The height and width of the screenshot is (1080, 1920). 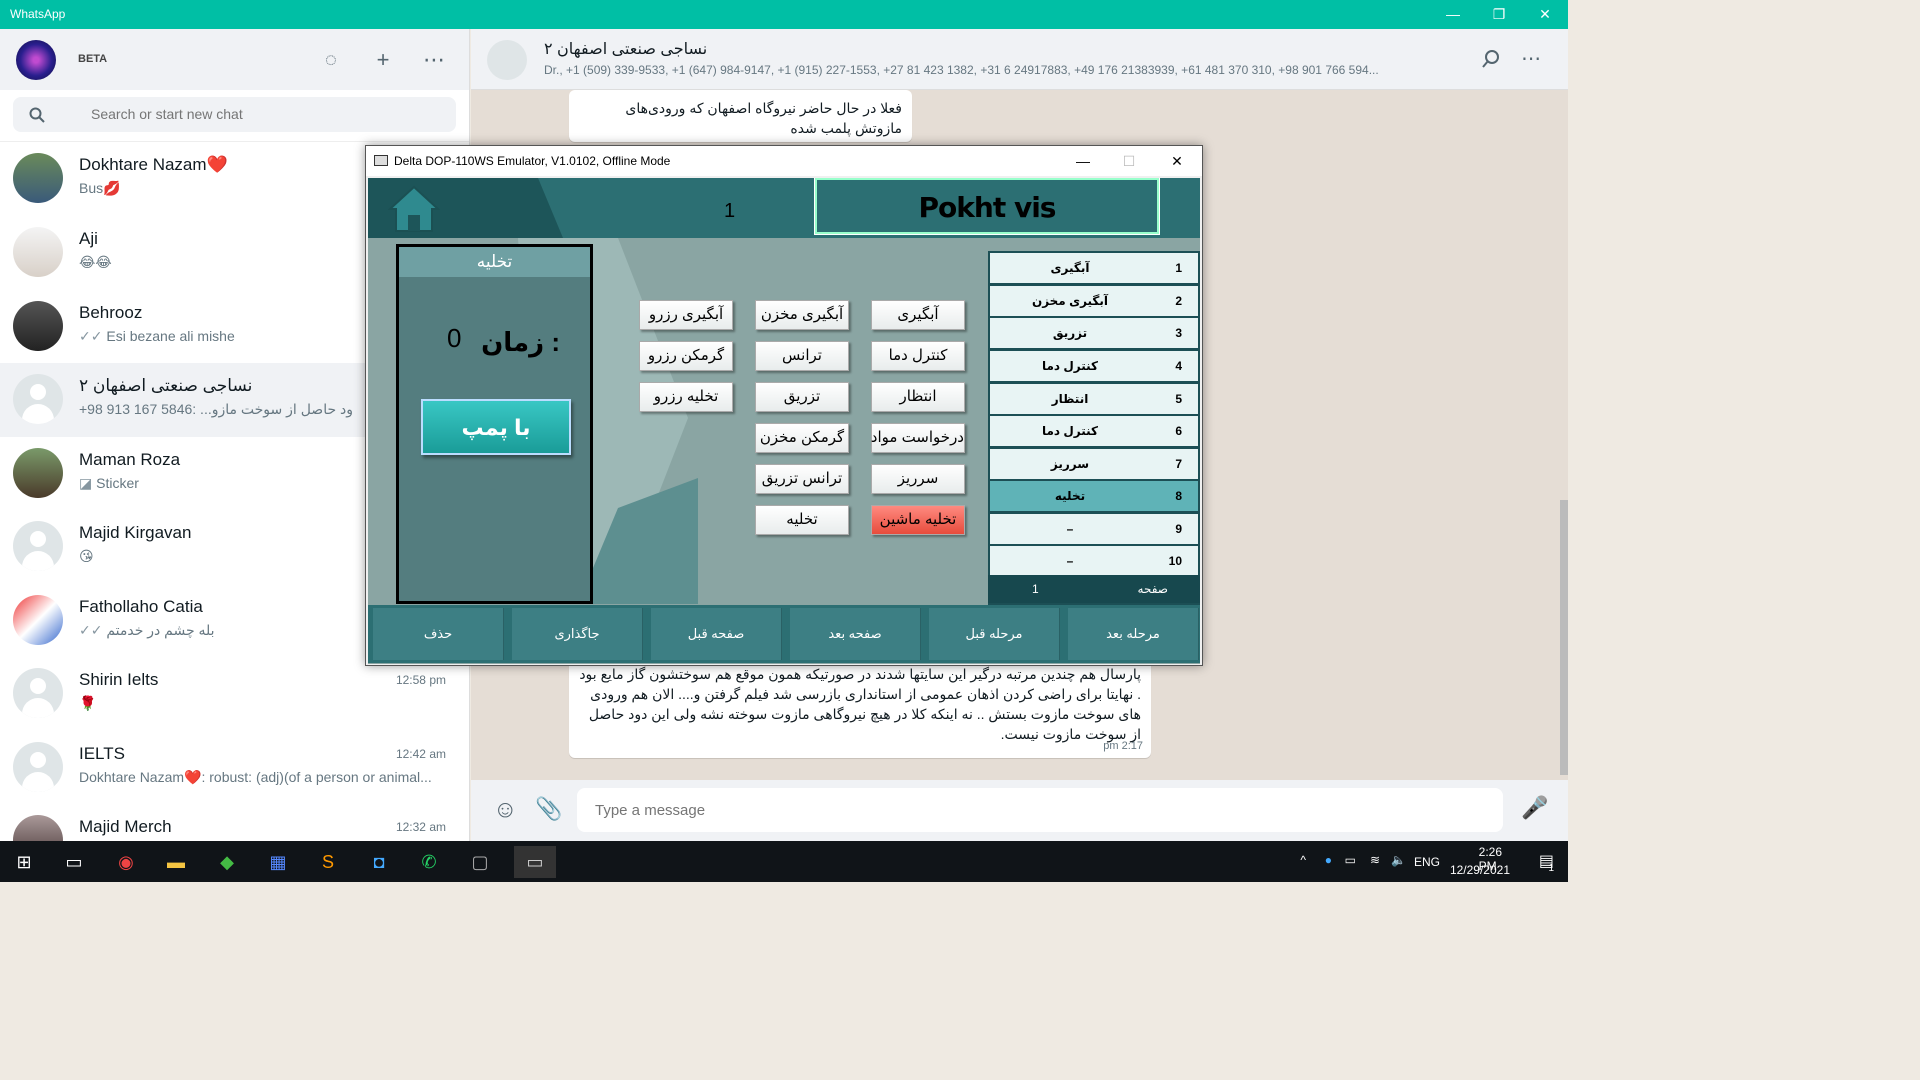 What do you see at coordinates (1491, 59) in the screenshot?
I see `search-icon` at bounding box center [1491, 59].